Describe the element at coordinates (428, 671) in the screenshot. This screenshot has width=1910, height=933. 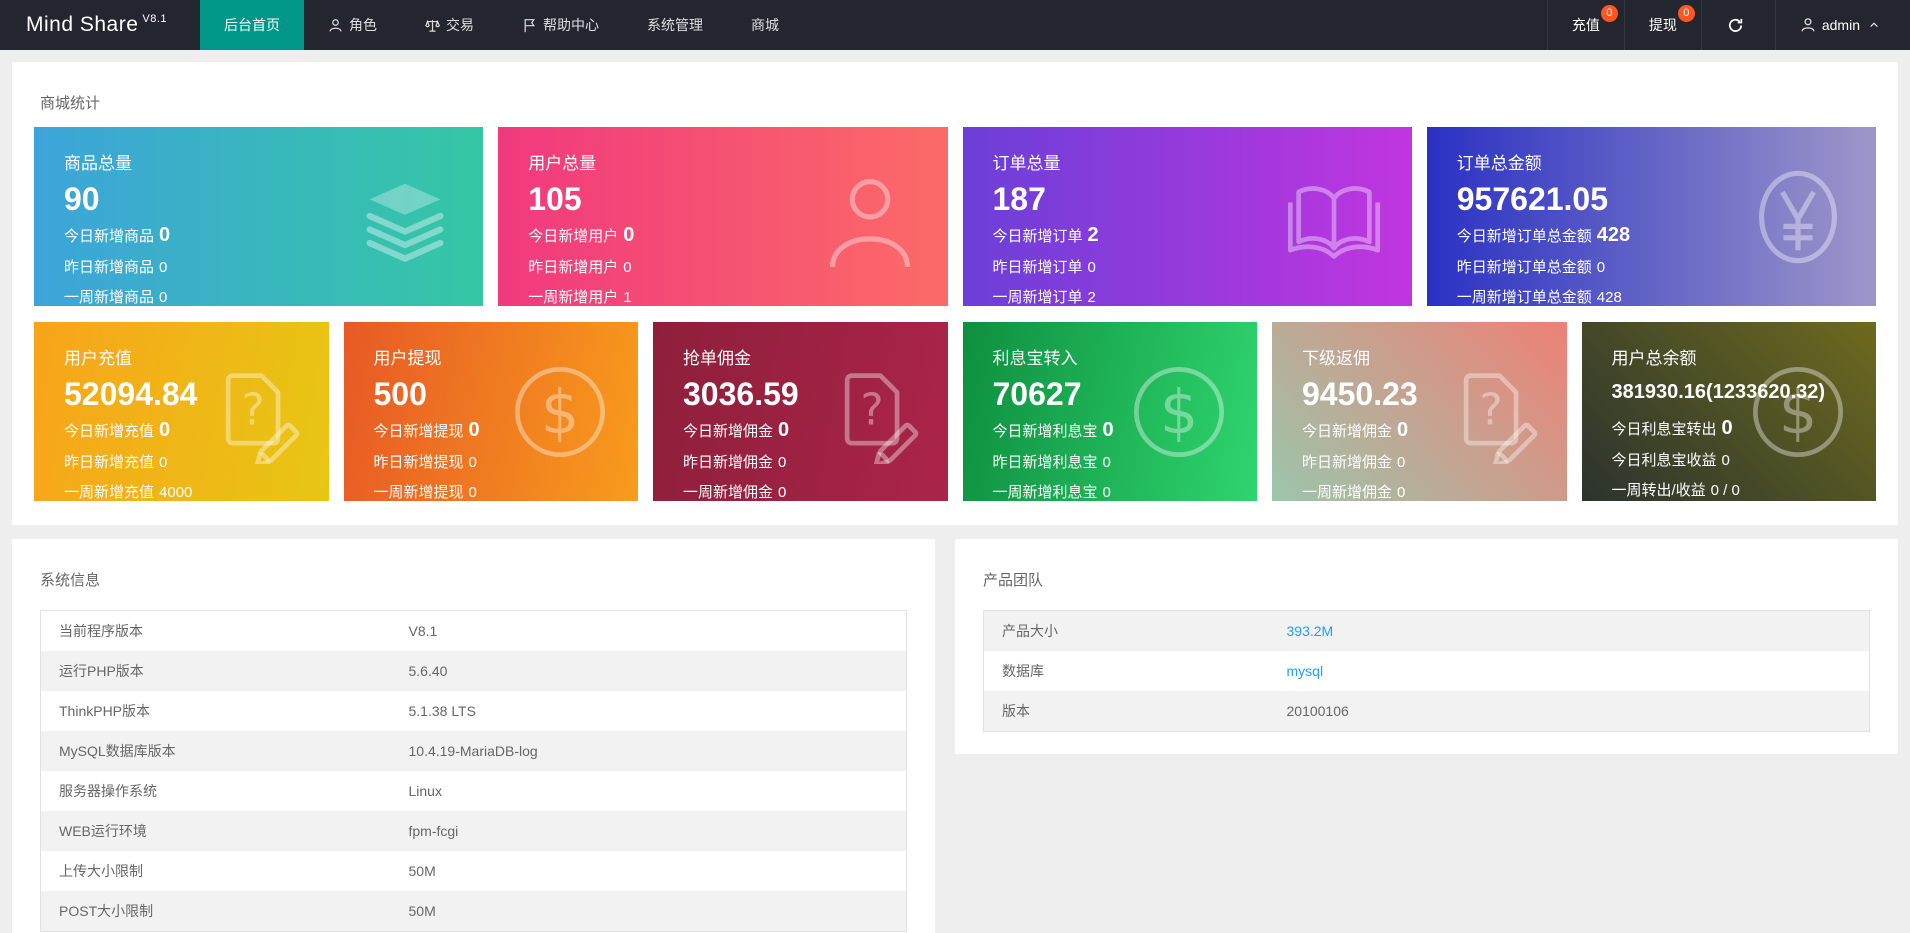
I see `row-value: 5.6.40` at that location.